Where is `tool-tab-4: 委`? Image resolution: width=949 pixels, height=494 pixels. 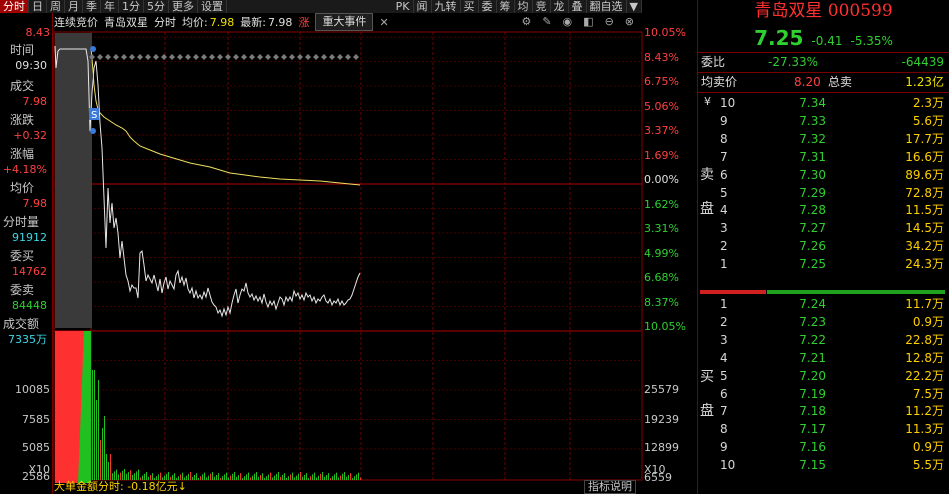 tool-tab-4: 委 is located at coordinates (488, 6).